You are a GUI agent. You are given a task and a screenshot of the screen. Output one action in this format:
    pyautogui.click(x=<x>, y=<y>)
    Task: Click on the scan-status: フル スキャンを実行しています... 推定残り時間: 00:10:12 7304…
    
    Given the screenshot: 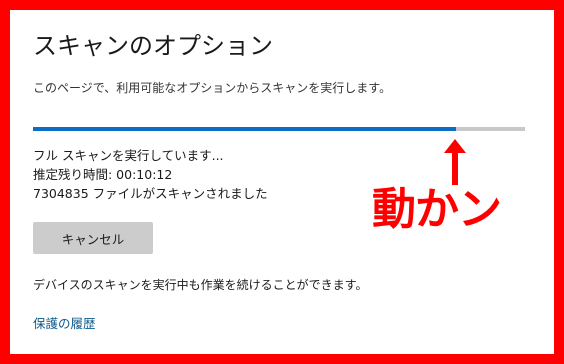 What is the action you would take?
    pyautogui.click(x=150, y=174)
    